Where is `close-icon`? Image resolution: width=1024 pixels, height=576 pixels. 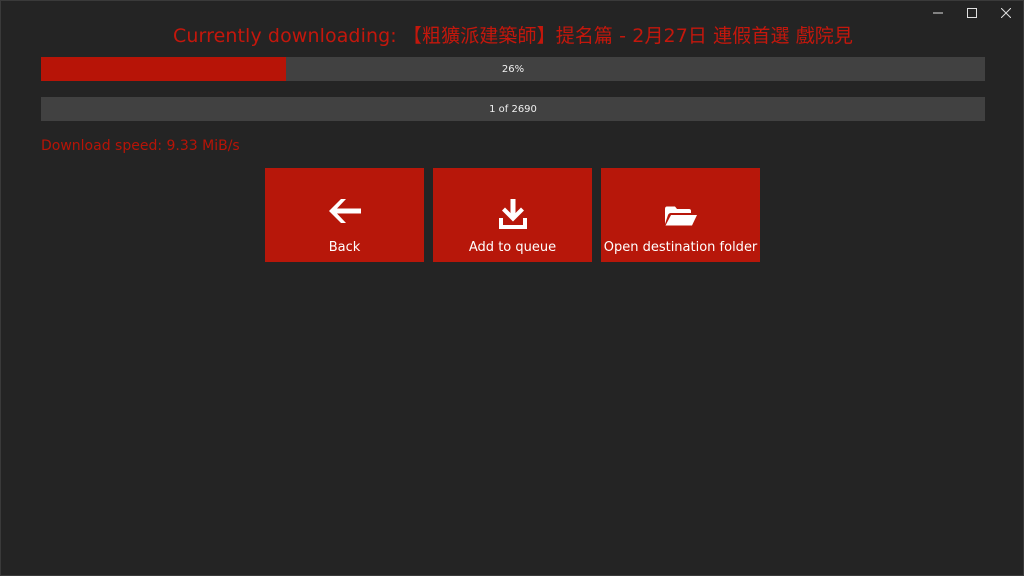 close-icon is located at coordinates (1006, 13).